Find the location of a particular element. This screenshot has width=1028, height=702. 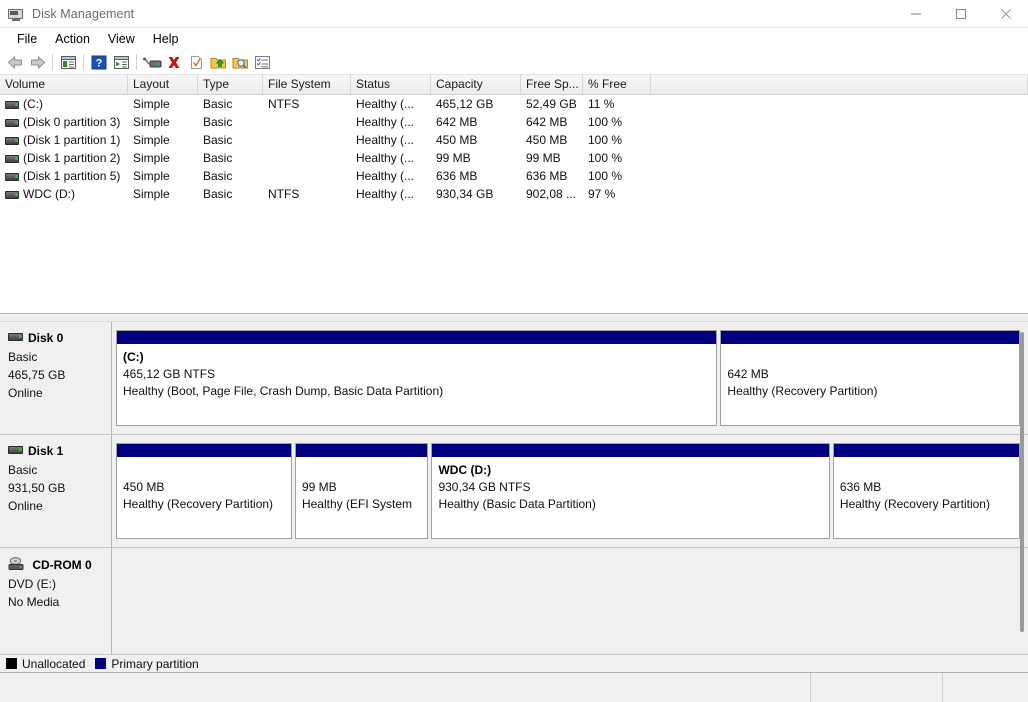

partition-status: Healthy (Basic Data Partition) is located at coordinates (517, 504).